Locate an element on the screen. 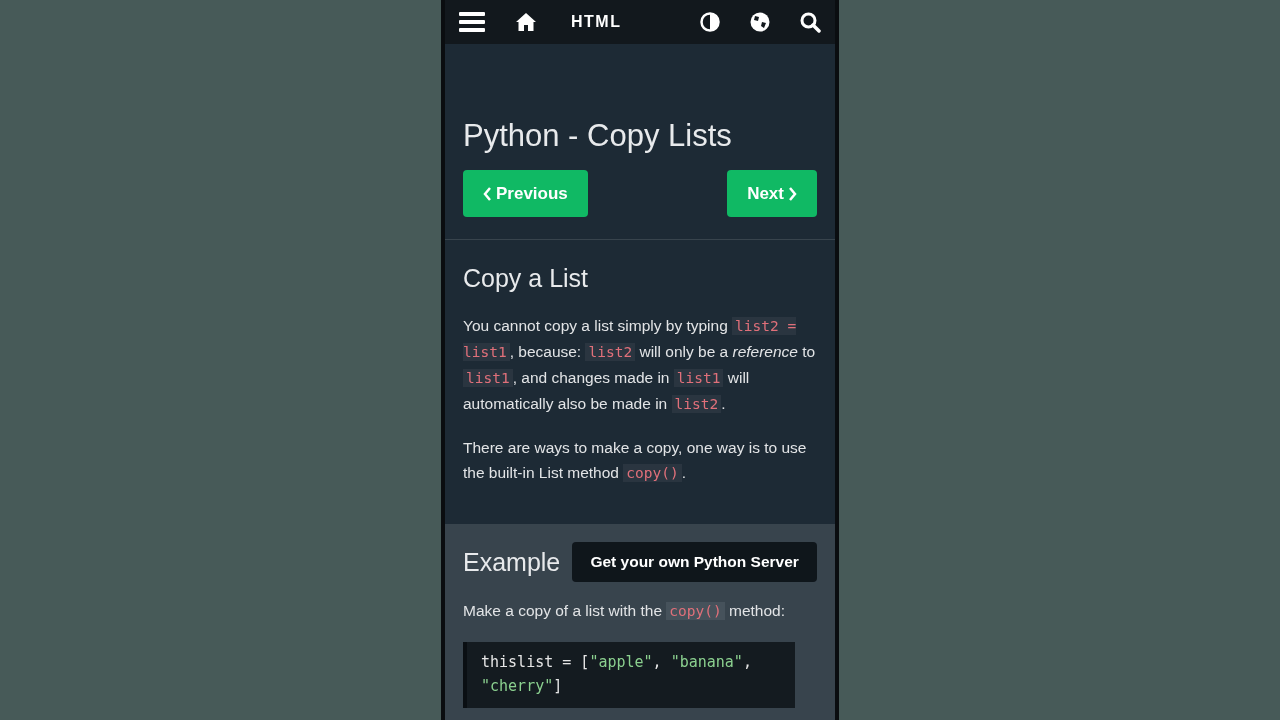 The width and height of the screenshot is (1280, 720). paragraph: Make a copy of a list with the copy() method: is located at coordinates (625, 611).